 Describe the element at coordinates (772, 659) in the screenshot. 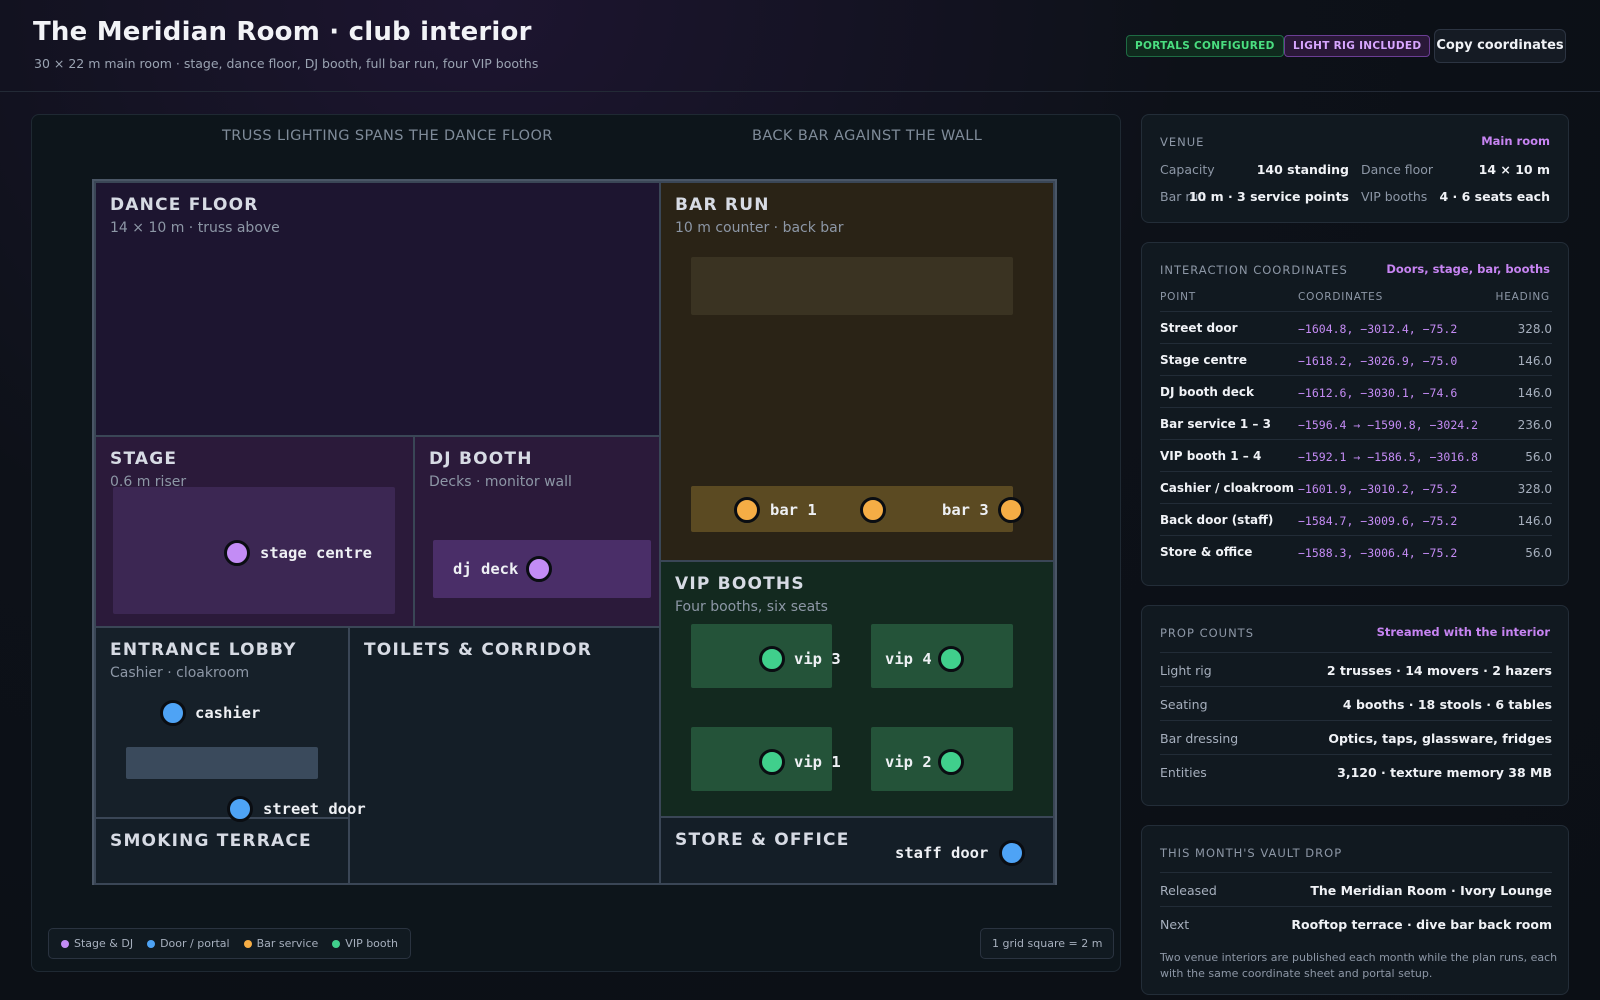

I see `vip-3-marker` at that location.